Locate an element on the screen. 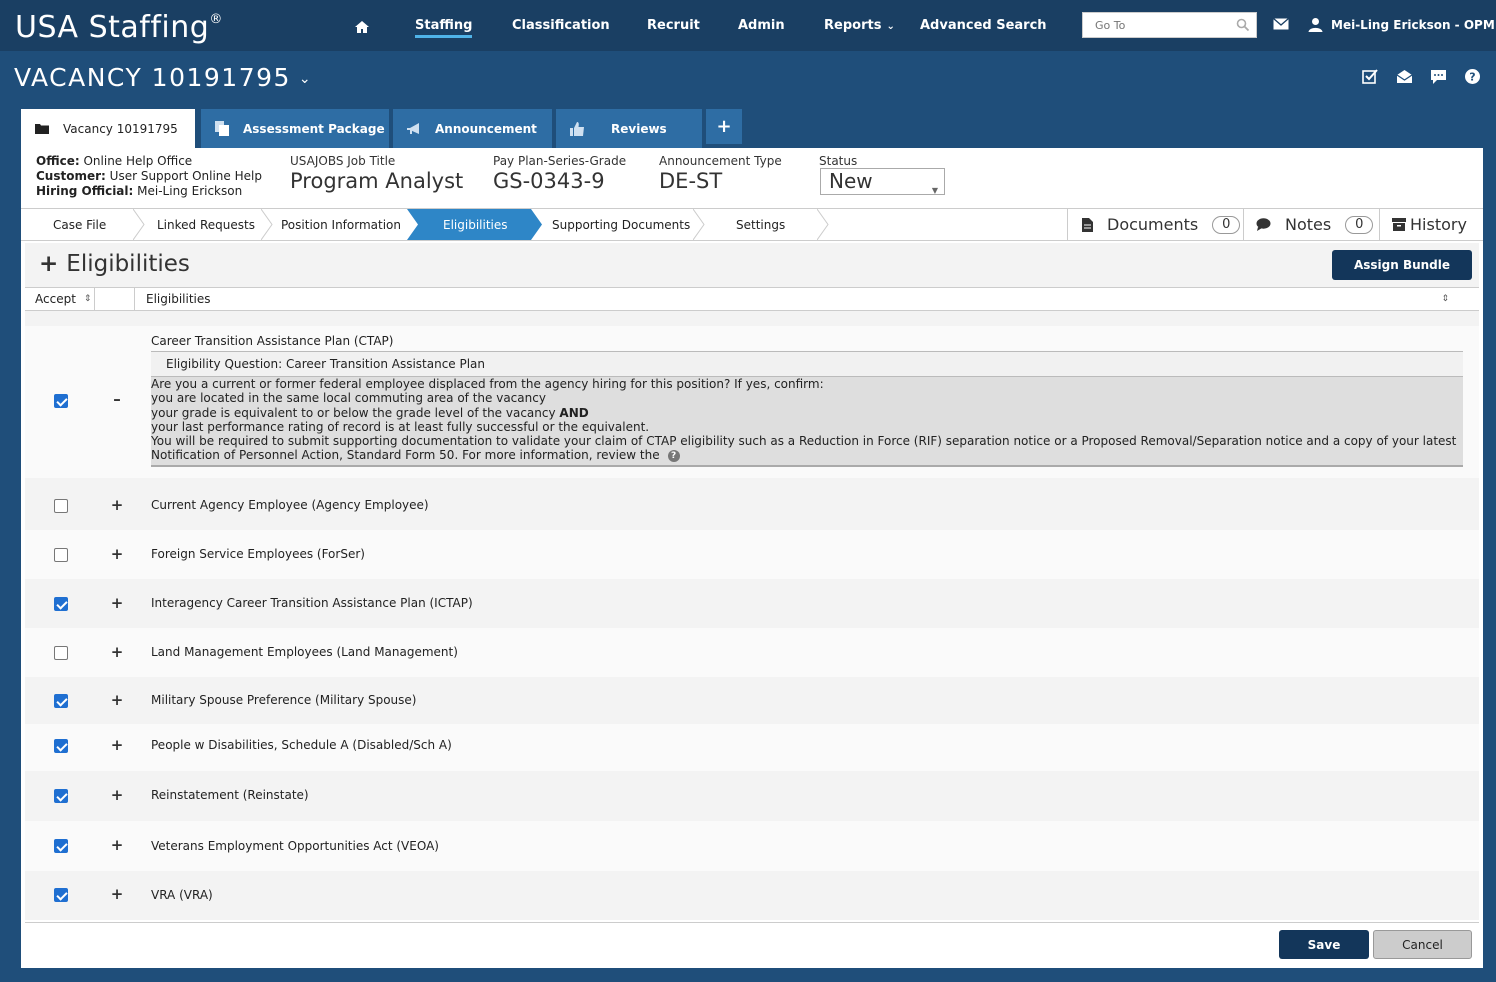  save-button: Save is located at coordinates (1324, 944).